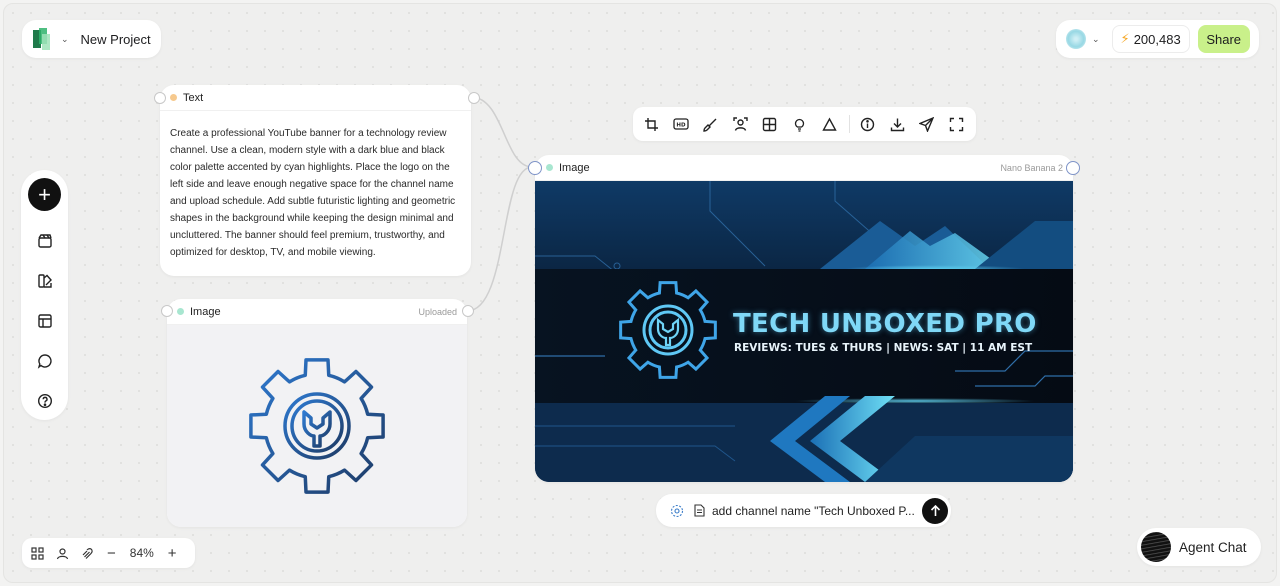  I want to click on user-icon, so click(62, 553).